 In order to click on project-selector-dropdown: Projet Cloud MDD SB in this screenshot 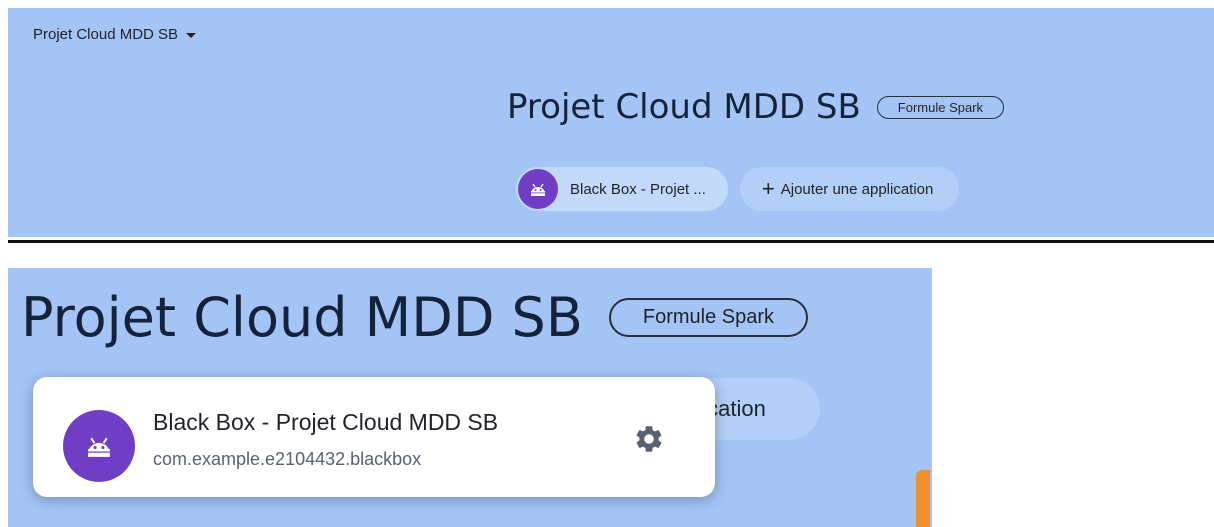, I will do `click(115, 34)`.